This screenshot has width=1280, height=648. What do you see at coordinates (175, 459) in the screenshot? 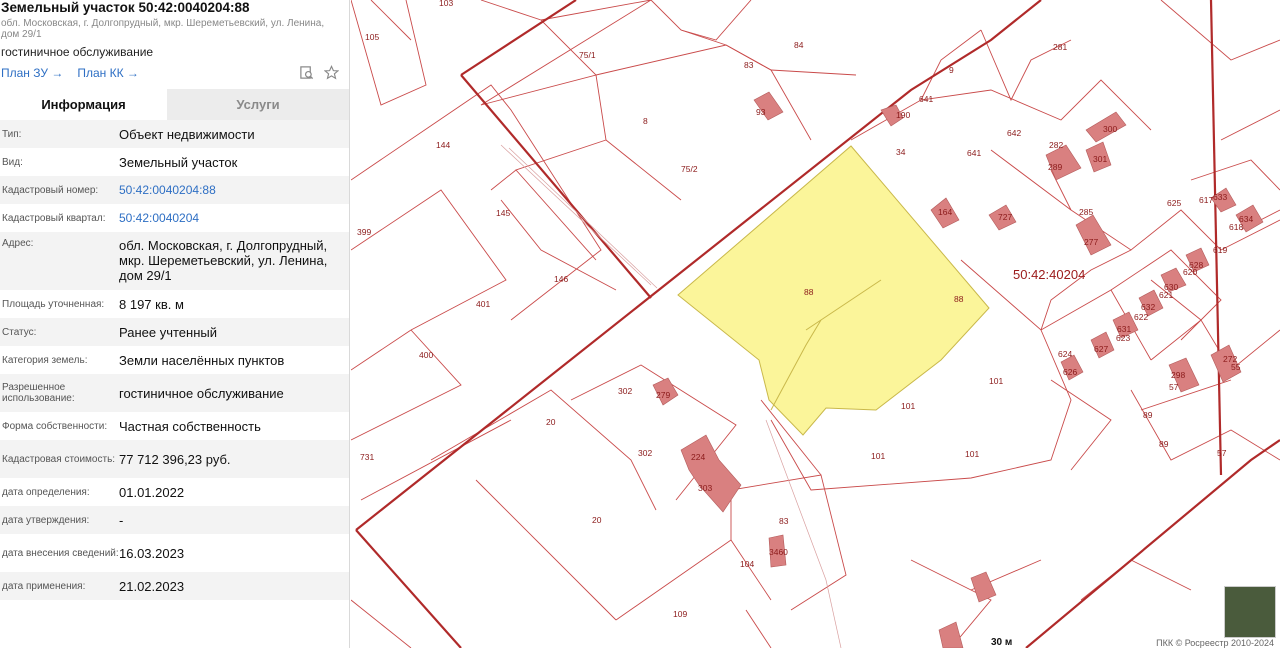
I see `row-value: 77 712 396,23 руб.` at bounding box center [175, 459].